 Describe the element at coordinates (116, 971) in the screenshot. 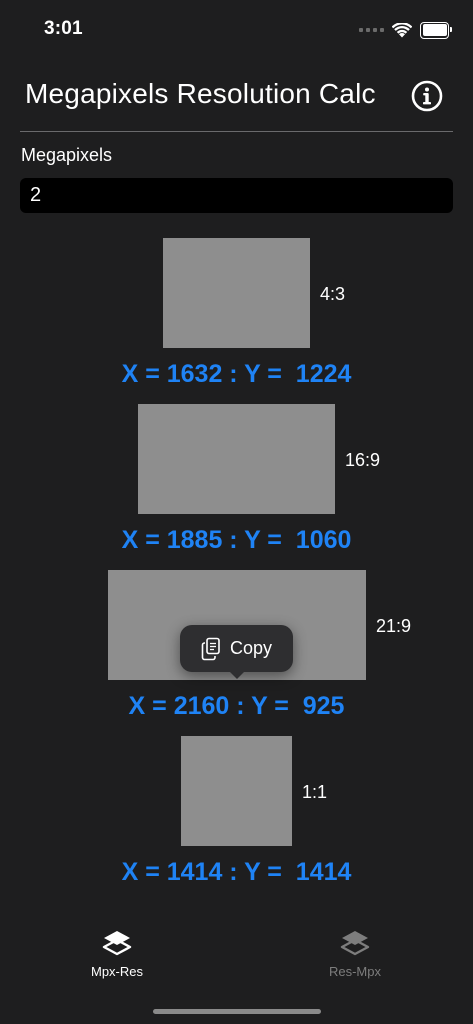

I see `tab-label-mpx-res: Mpx-Res` at that location.